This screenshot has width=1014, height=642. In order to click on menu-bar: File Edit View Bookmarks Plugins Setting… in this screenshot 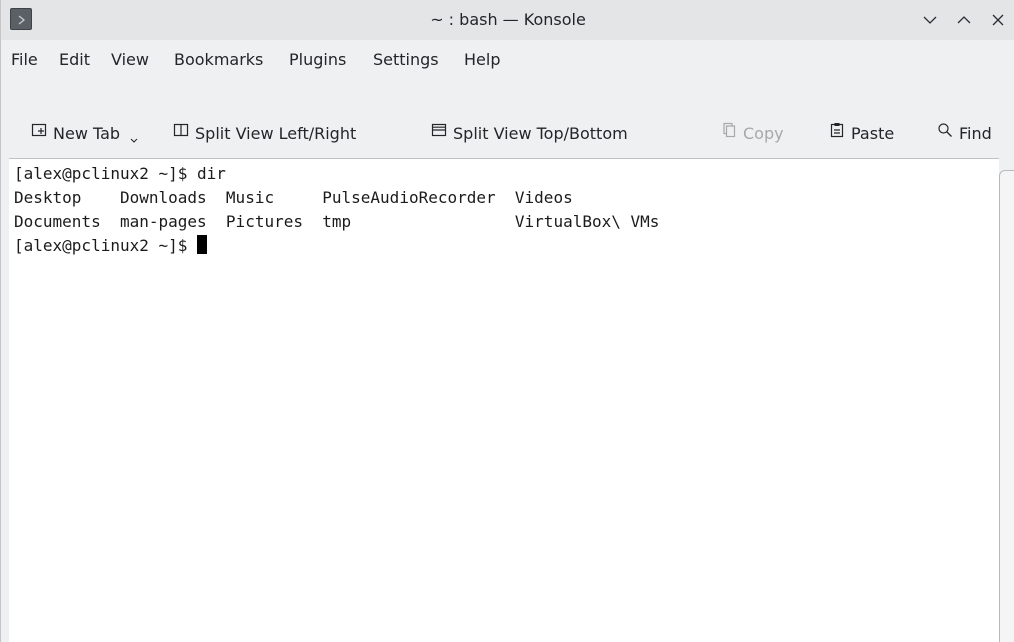, I will do `click(507, 60)`.